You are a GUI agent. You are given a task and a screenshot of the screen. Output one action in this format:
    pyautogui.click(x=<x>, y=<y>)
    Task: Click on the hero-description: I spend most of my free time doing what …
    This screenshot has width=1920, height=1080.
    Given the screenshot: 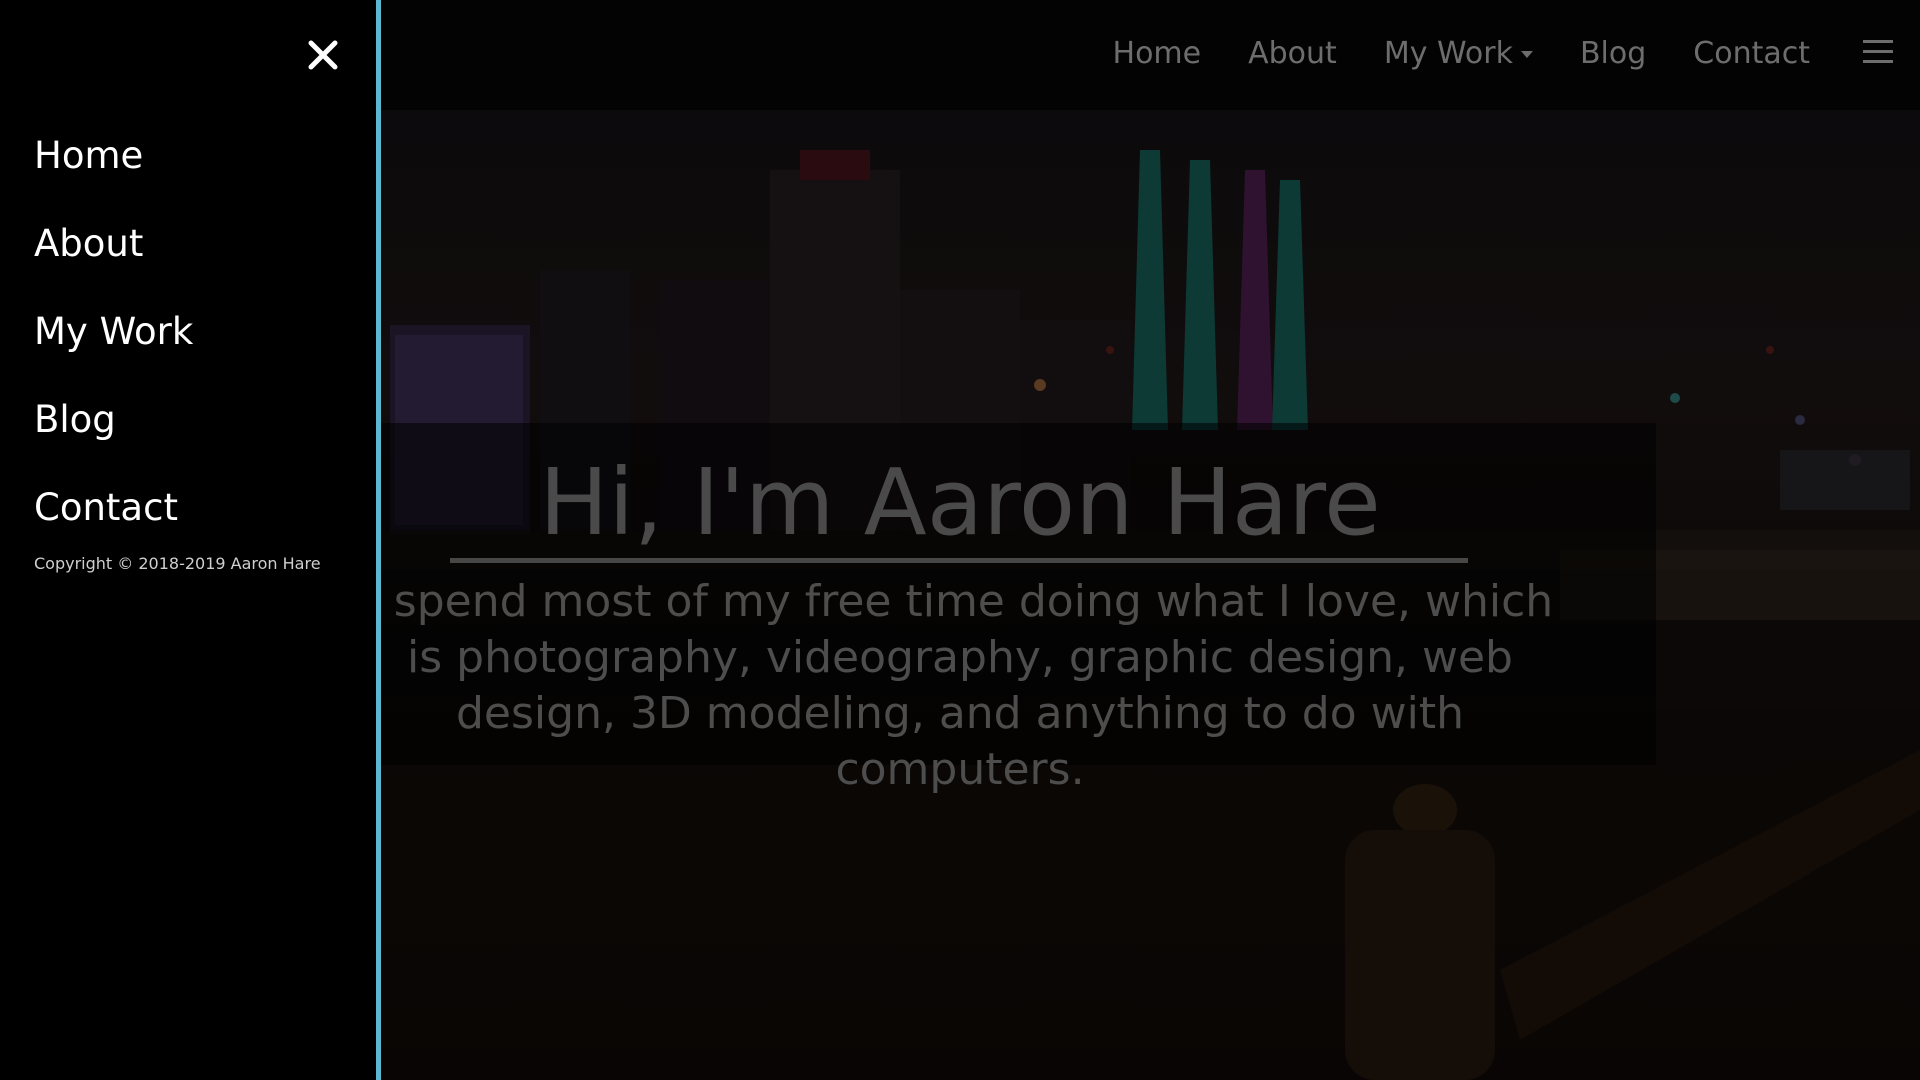 What is the action you would take?
    pyautogui.click(x=960, y=685)
    